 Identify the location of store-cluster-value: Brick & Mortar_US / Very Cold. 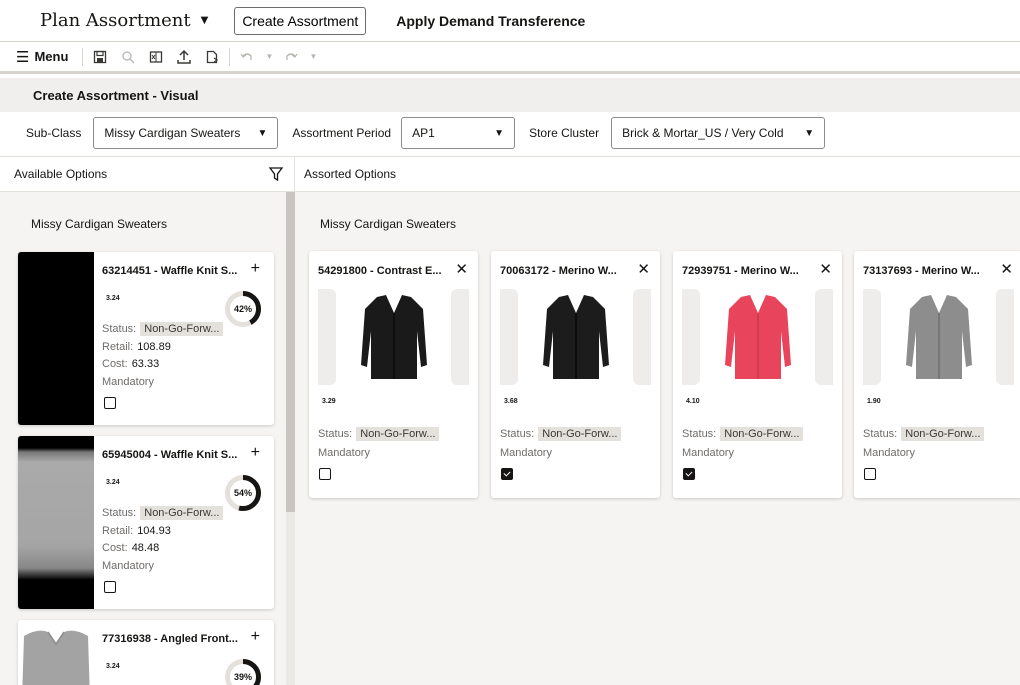
(703, 133).